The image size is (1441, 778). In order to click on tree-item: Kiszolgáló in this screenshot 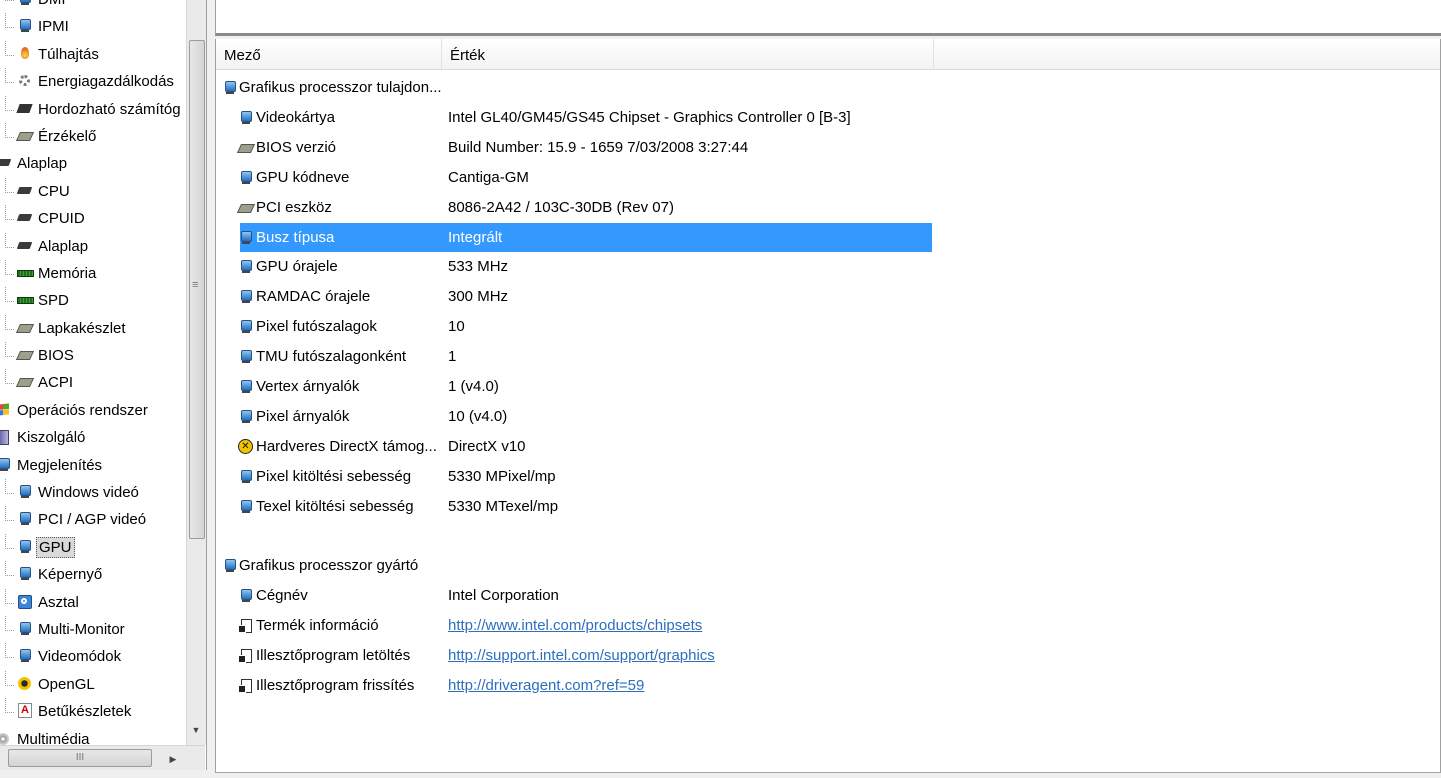, I will do `click(93, 437)`.